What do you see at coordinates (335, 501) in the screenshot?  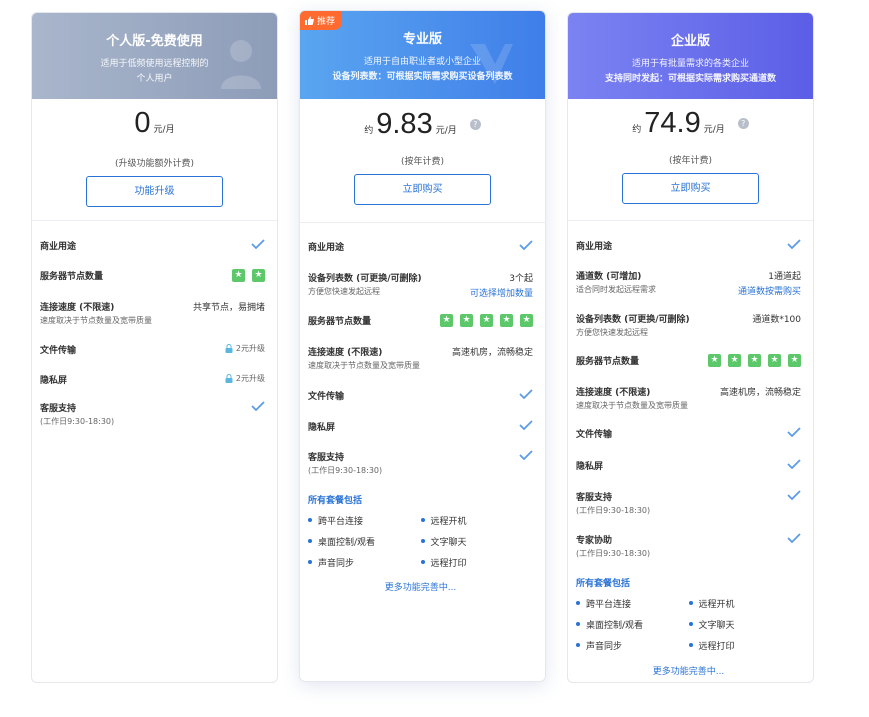 I see `included-title: 所有套餐包括` at bounding box center [335, 501].